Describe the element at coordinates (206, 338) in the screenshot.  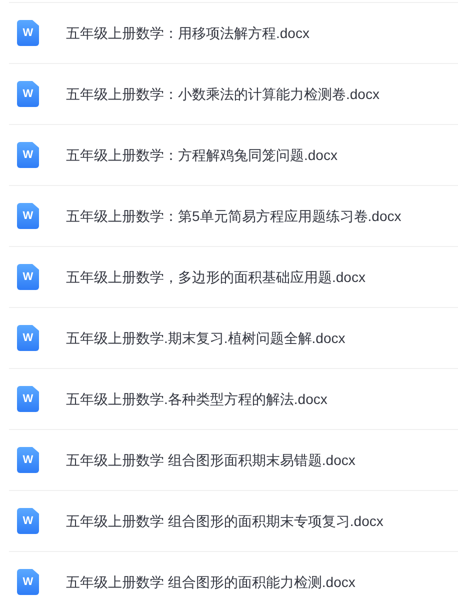
I see `file-name: 五年级上册数学.期末复习.植树问题全解.docx` at that location.